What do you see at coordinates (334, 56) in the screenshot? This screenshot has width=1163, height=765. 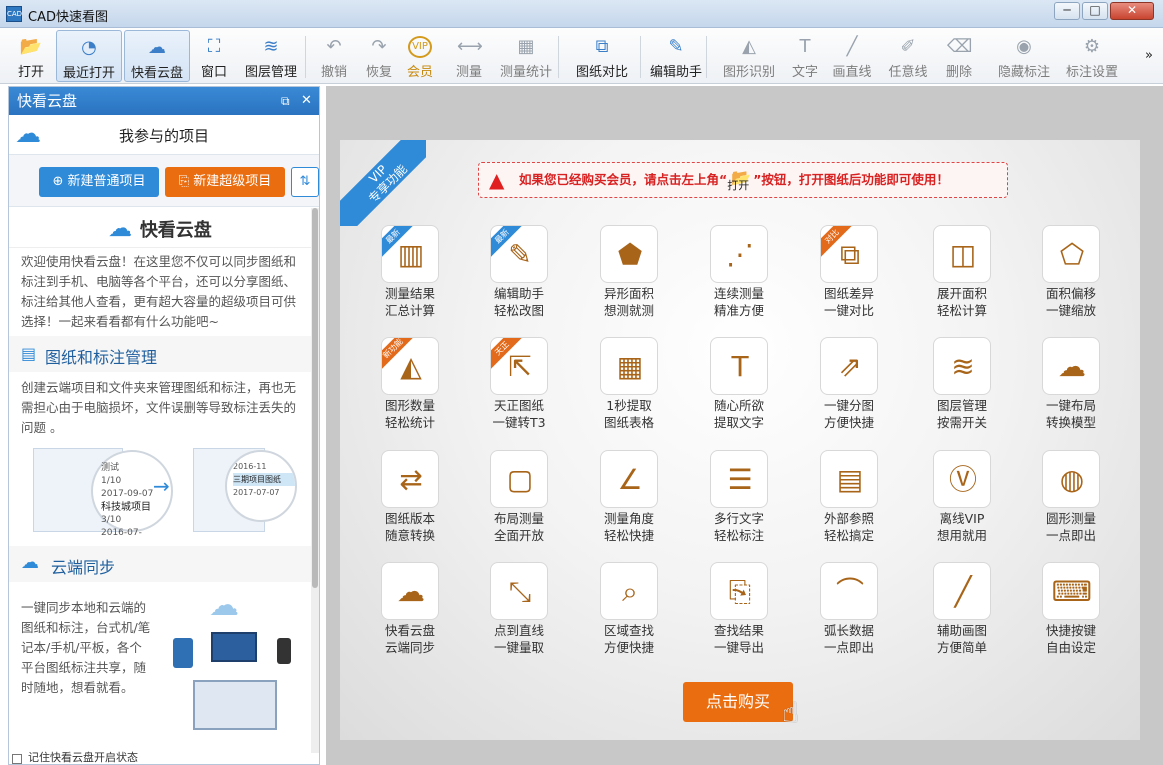 I see `toolbar-undo-button: ↶ 撤销` at bounding box center [334, 56].